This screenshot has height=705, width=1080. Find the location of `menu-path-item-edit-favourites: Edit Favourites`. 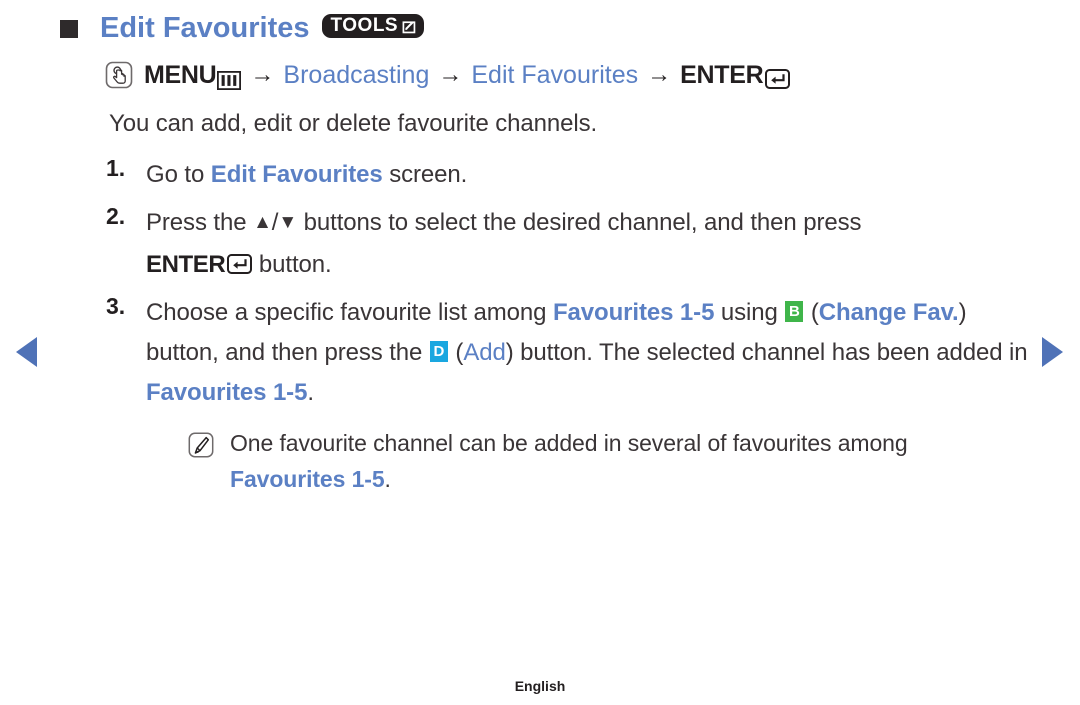

menu-path-item-edit-favourites: Edit Favourites is located at coordinates (554, 75).